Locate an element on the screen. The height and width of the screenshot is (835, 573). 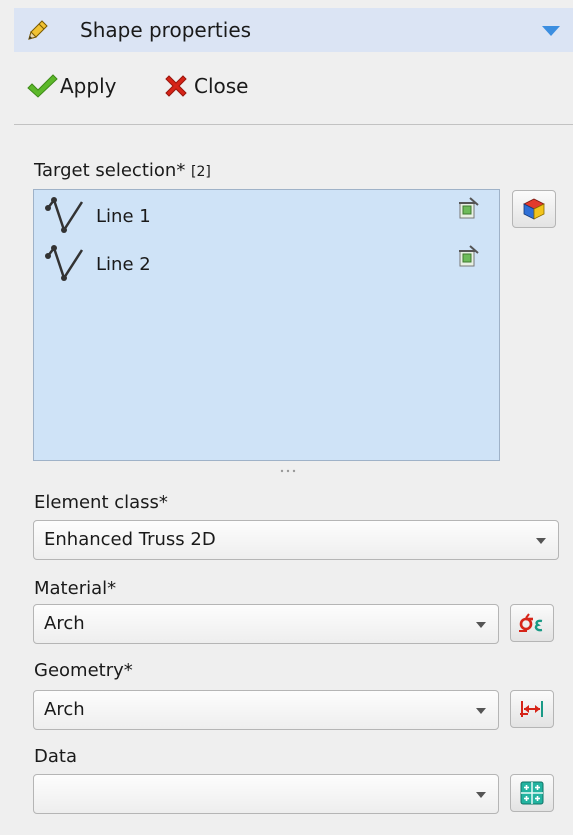
dimension-arrows-icon is located at coordinates (531, 709).